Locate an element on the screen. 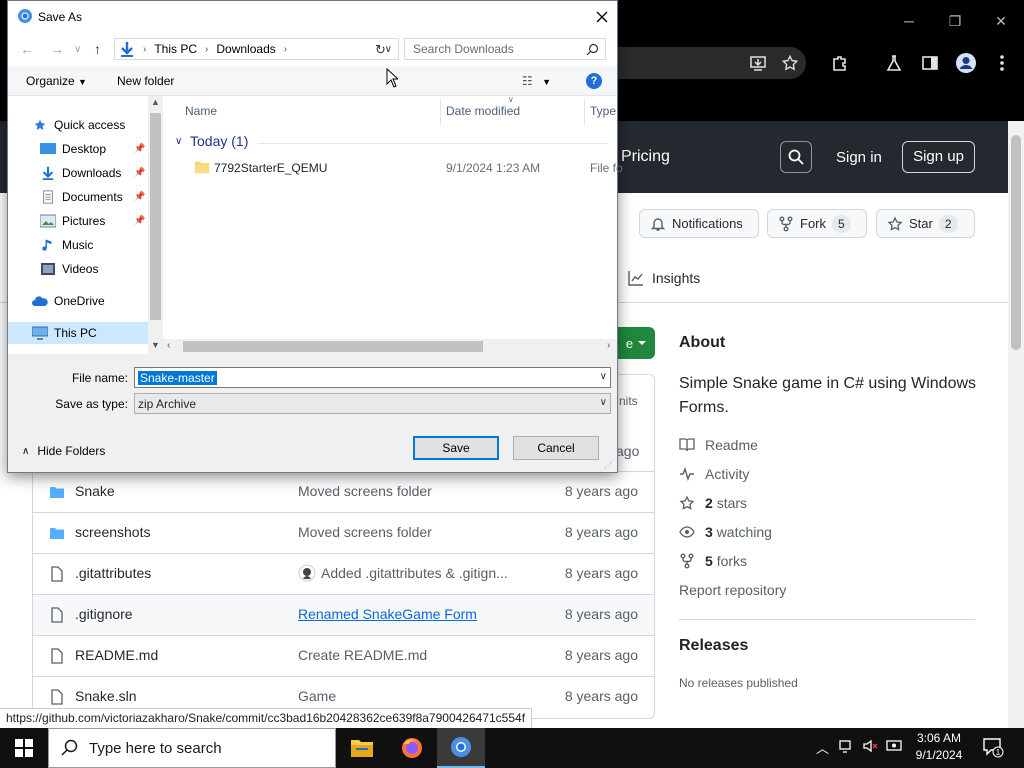 The width and height of the screenshot is (1024, 768). nav-onedrive: OneDrive is located at coordinates (78, 301).